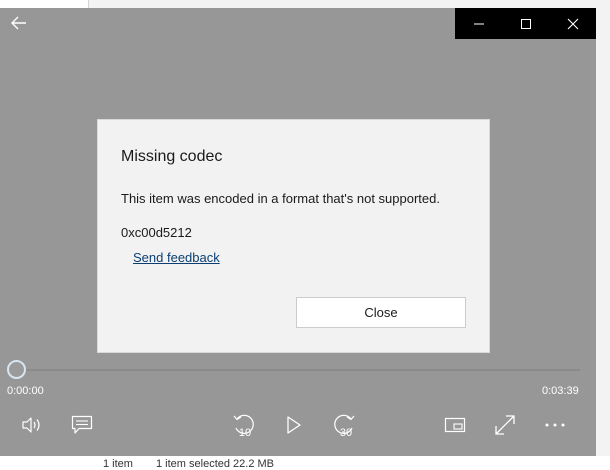  Describe the element at coordinates (172, 156) in the screenshot. I see `dialog-title: Missing codec` at that location.